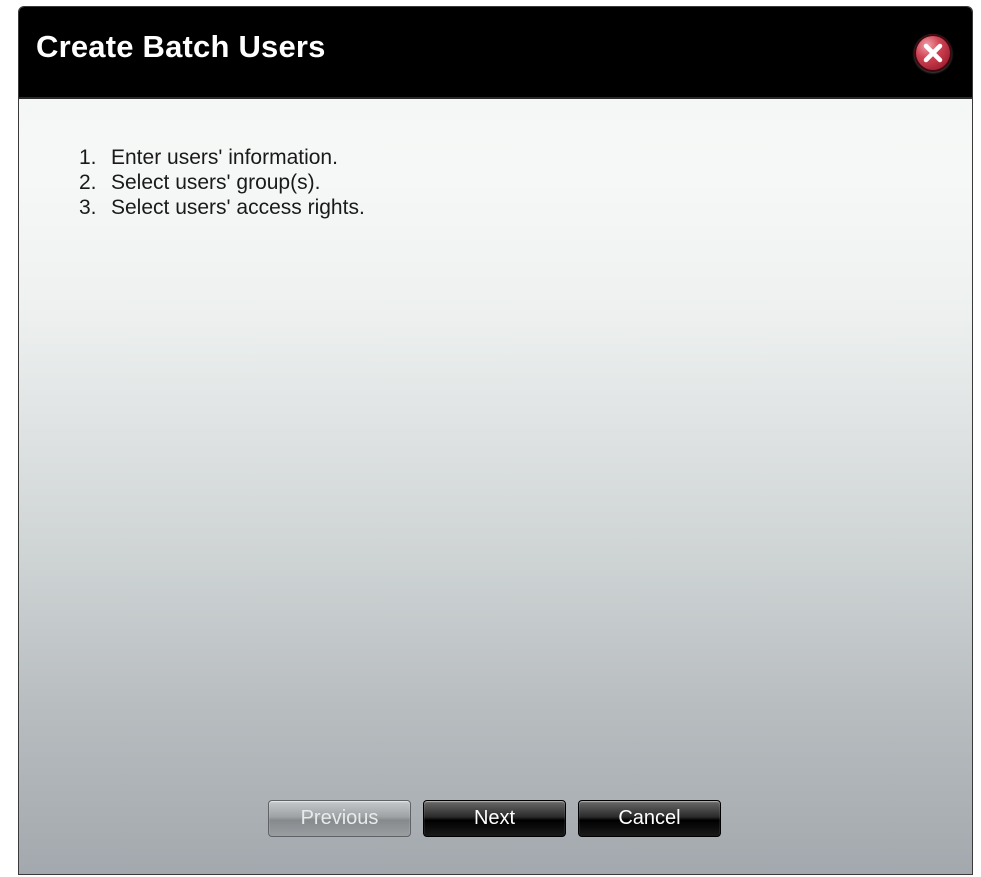 This screenshot has height=877, width=981. Describe the element at coordinates (224, 157) in the screenshot. I see `step-text: Enter users' information.` at that location.